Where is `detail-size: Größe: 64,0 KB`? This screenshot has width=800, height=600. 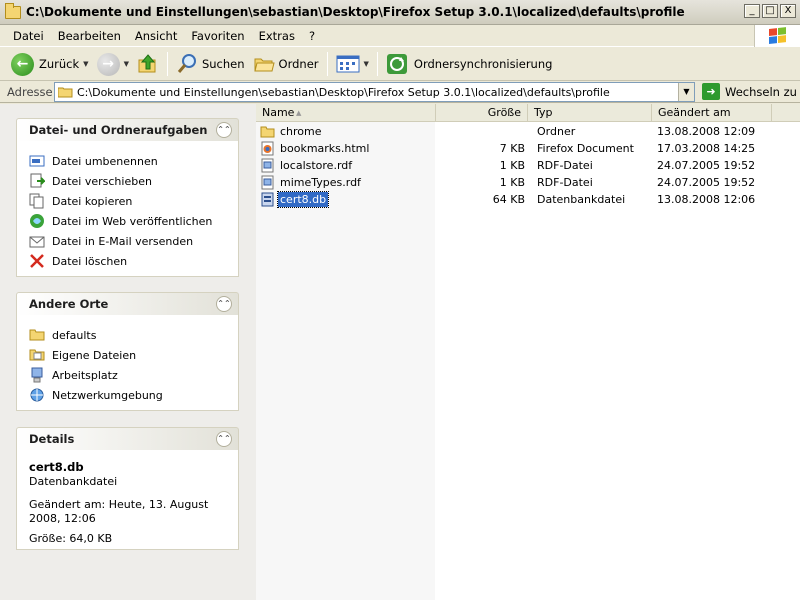
detail-size: Größe: 64,0 KB is located at coordinates (71, 538).